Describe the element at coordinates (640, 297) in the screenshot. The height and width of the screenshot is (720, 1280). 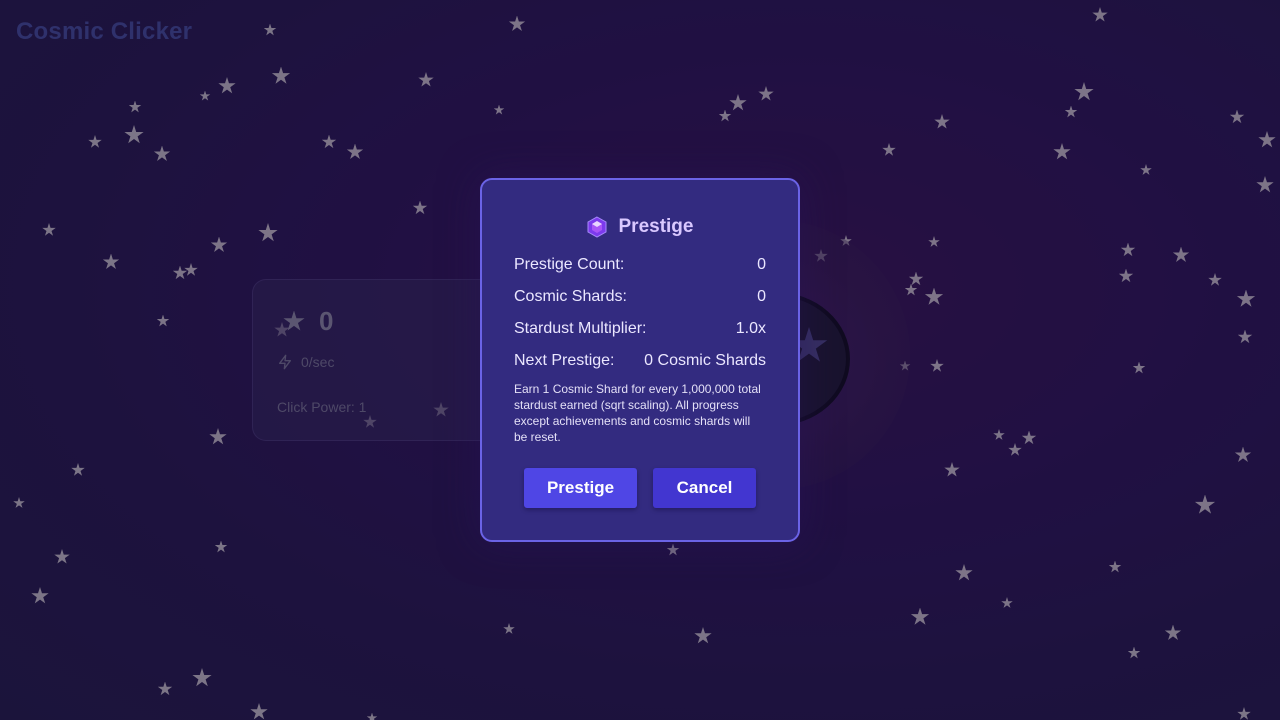
I see `cosmic-shards-row: Cosmic Shards: 0` at that location.